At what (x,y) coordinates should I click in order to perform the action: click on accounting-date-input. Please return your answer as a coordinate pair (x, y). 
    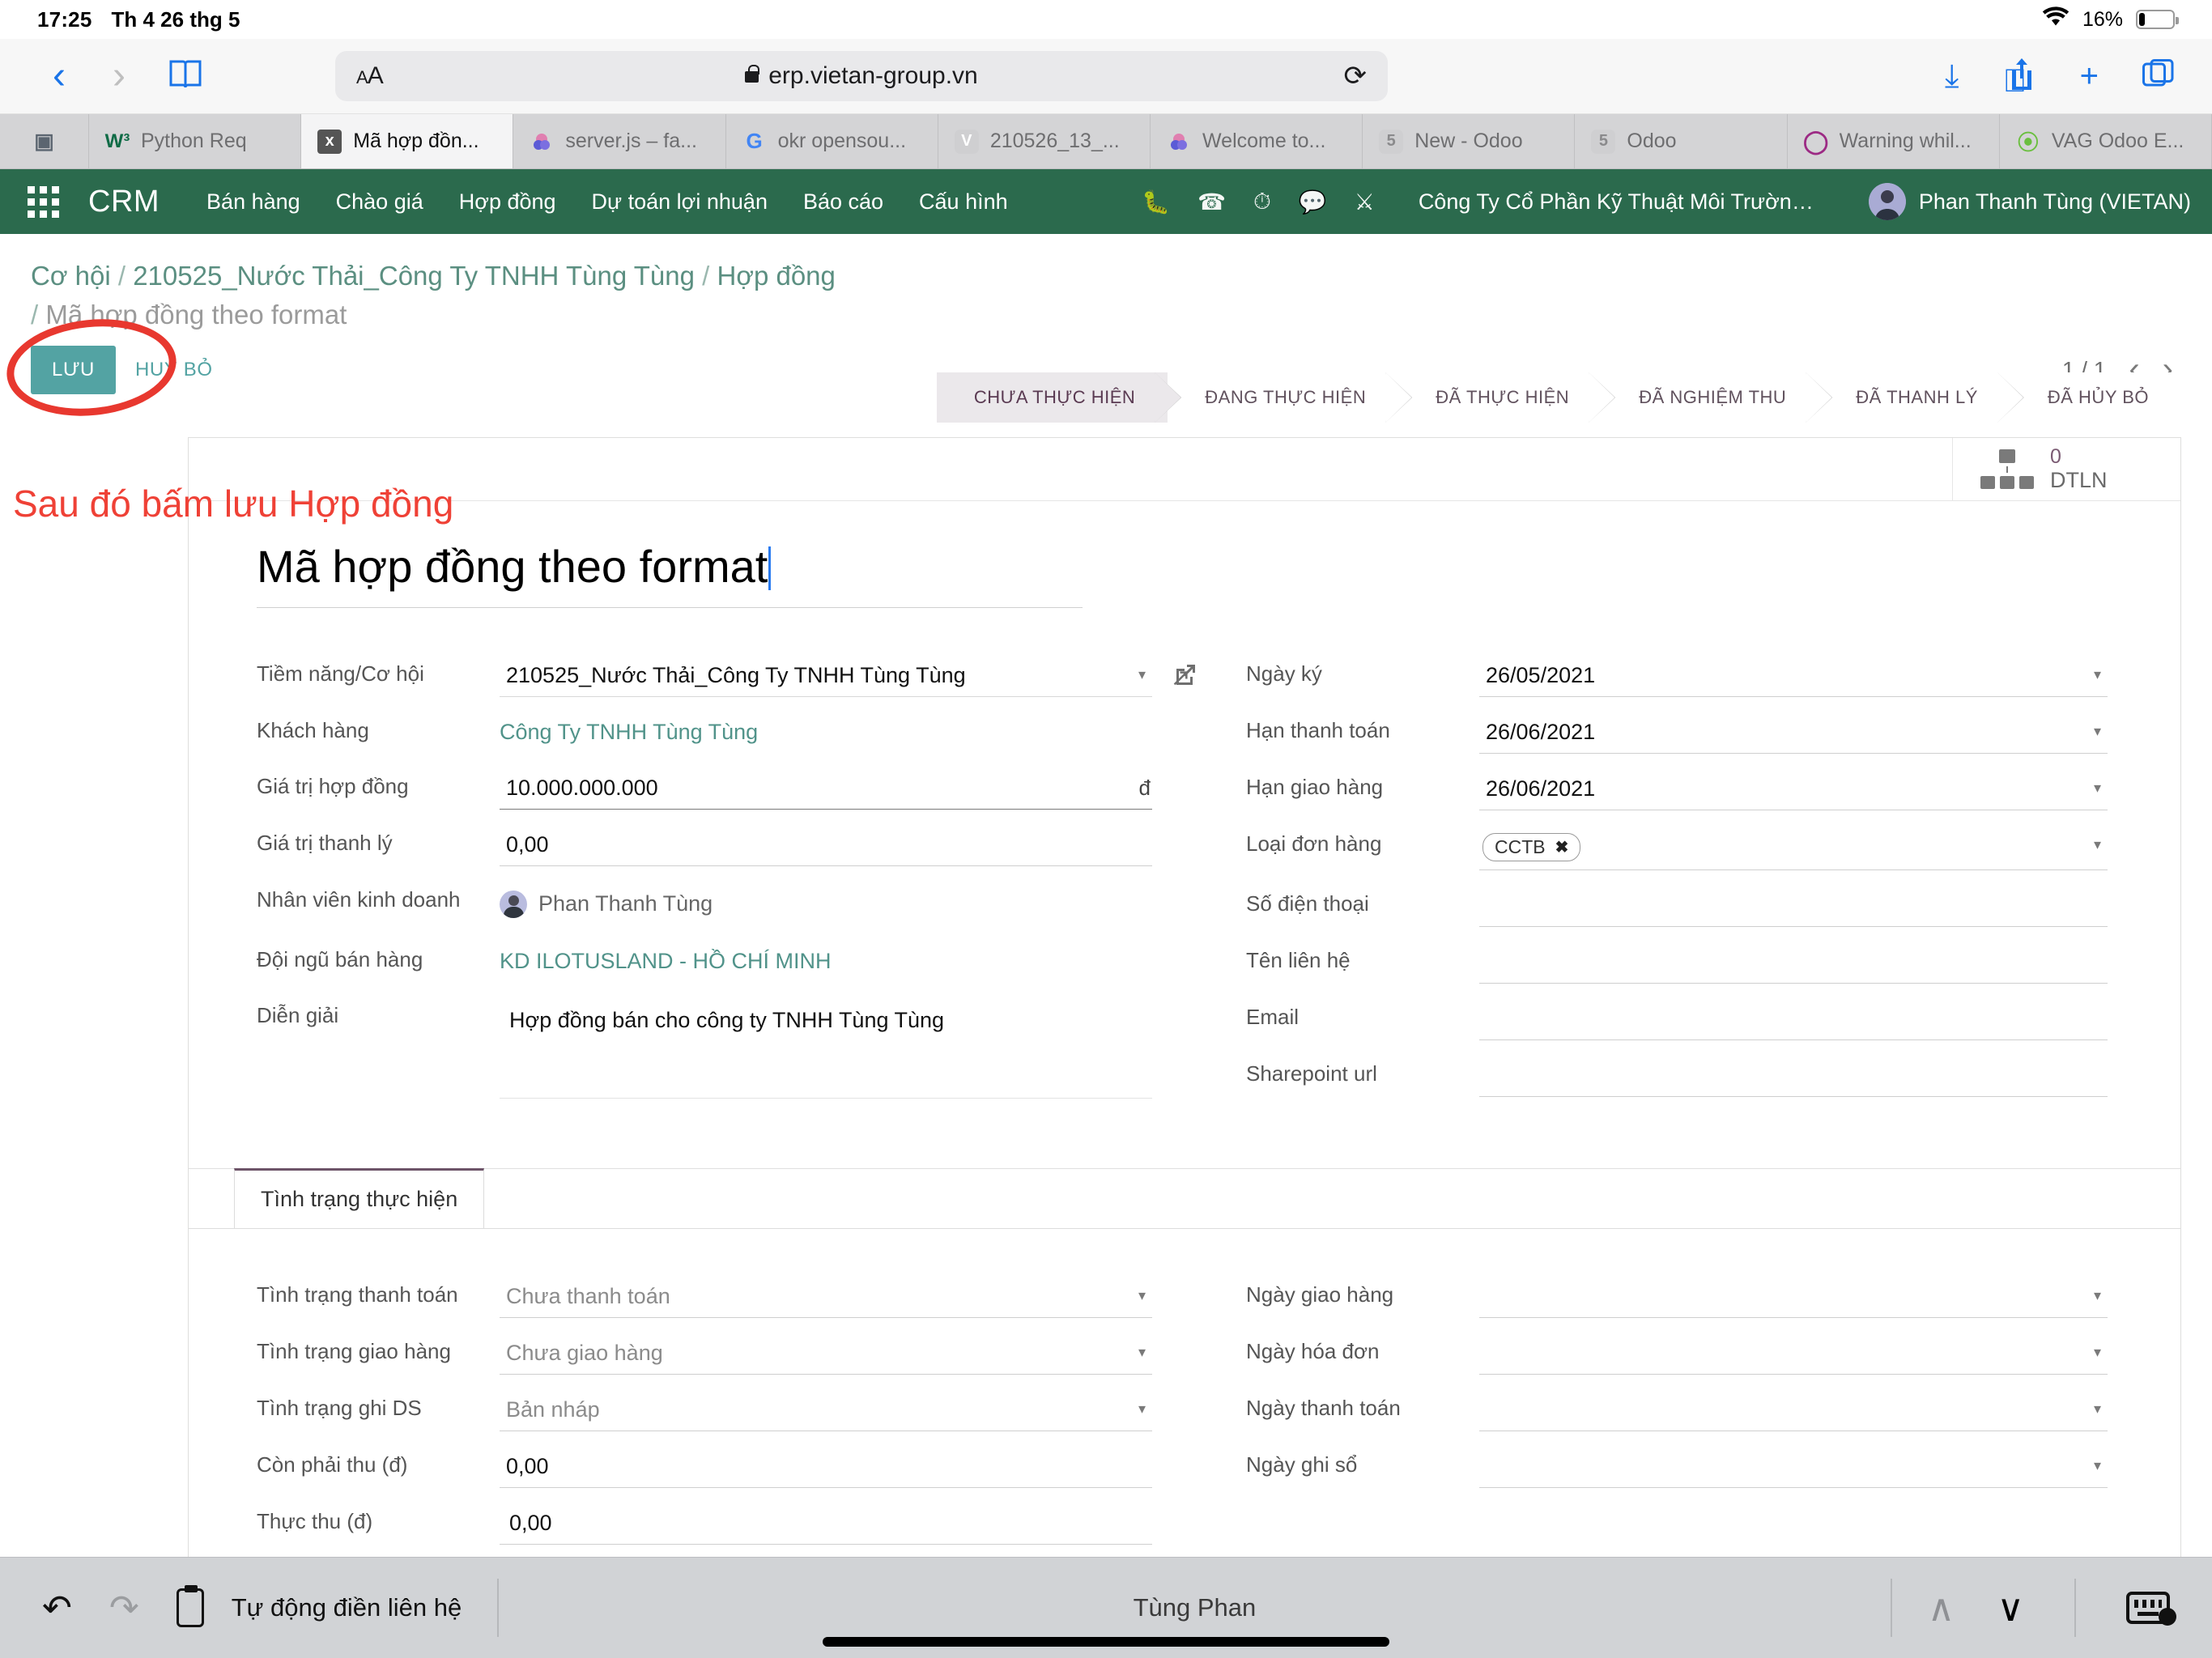
    Looking at the image, I should click on (1794, 1468).